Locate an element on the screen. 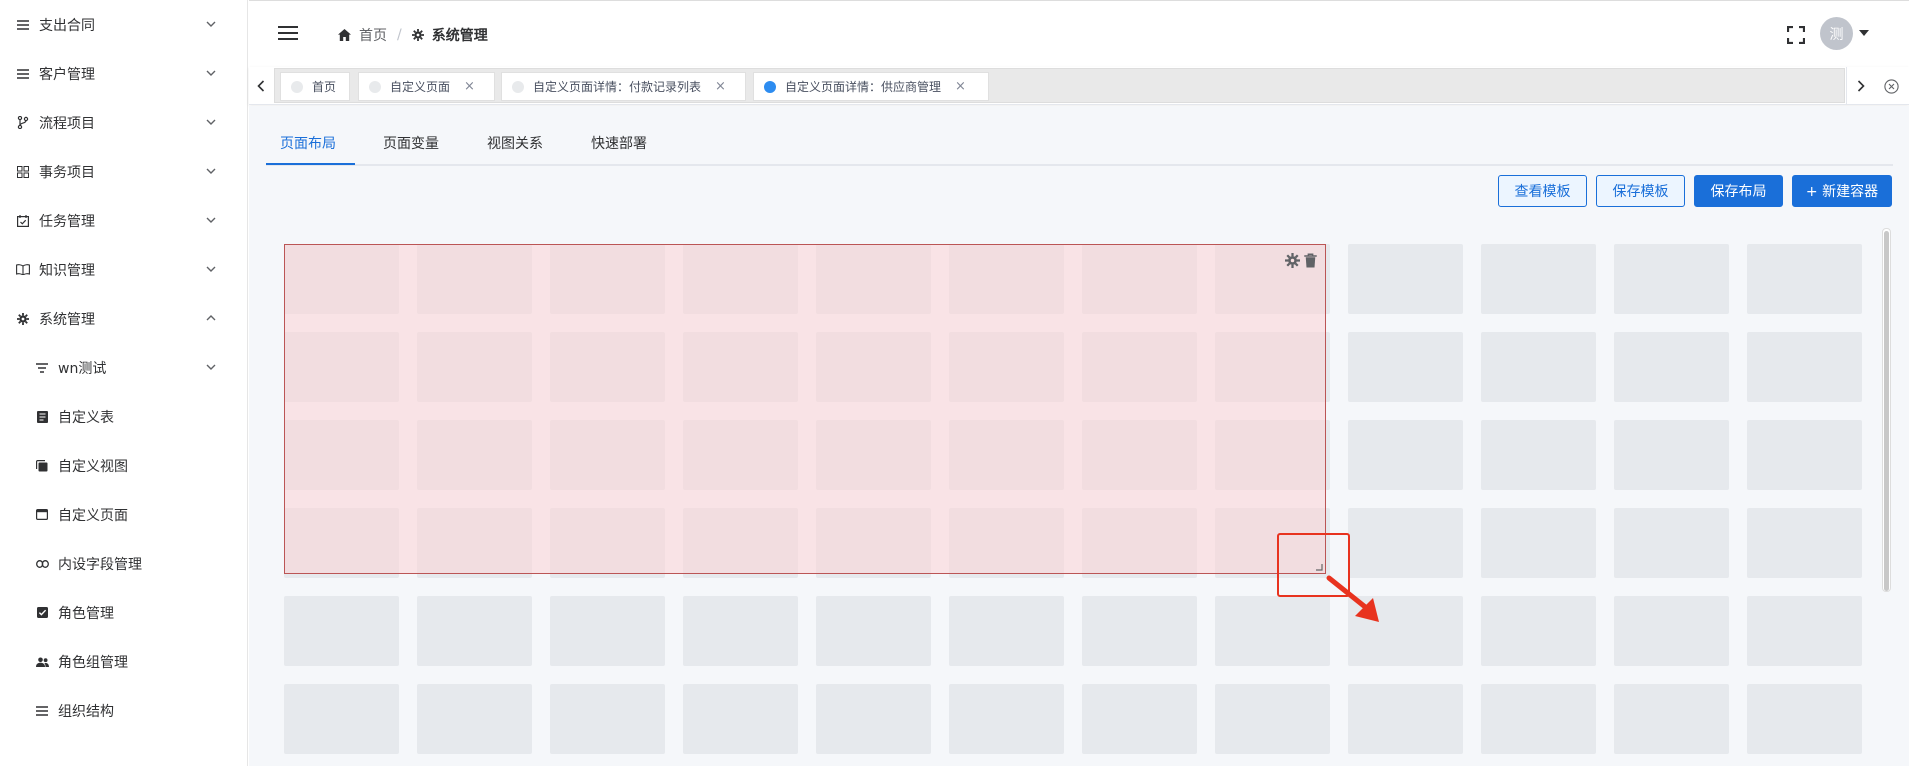 The image size is (1909, 766). chevron-left-icon is located at coordinates (261, 86).